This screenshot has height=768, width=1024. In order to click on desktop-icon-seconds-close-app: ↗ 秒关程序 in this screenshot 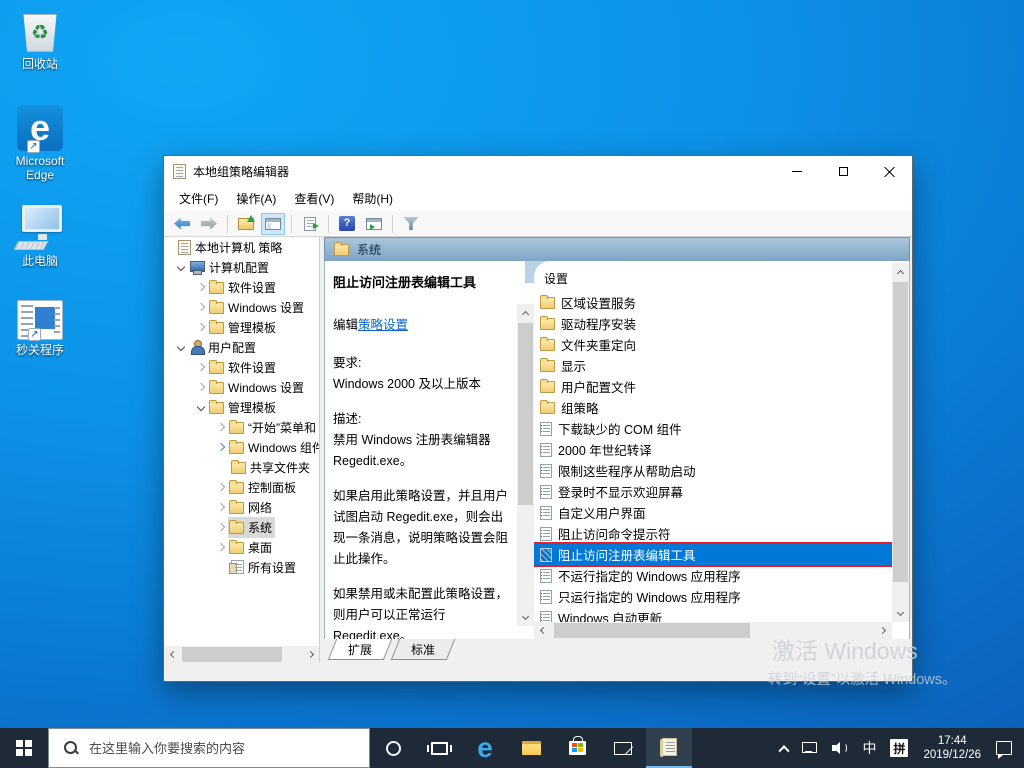, I will do `click(40, 328)`.